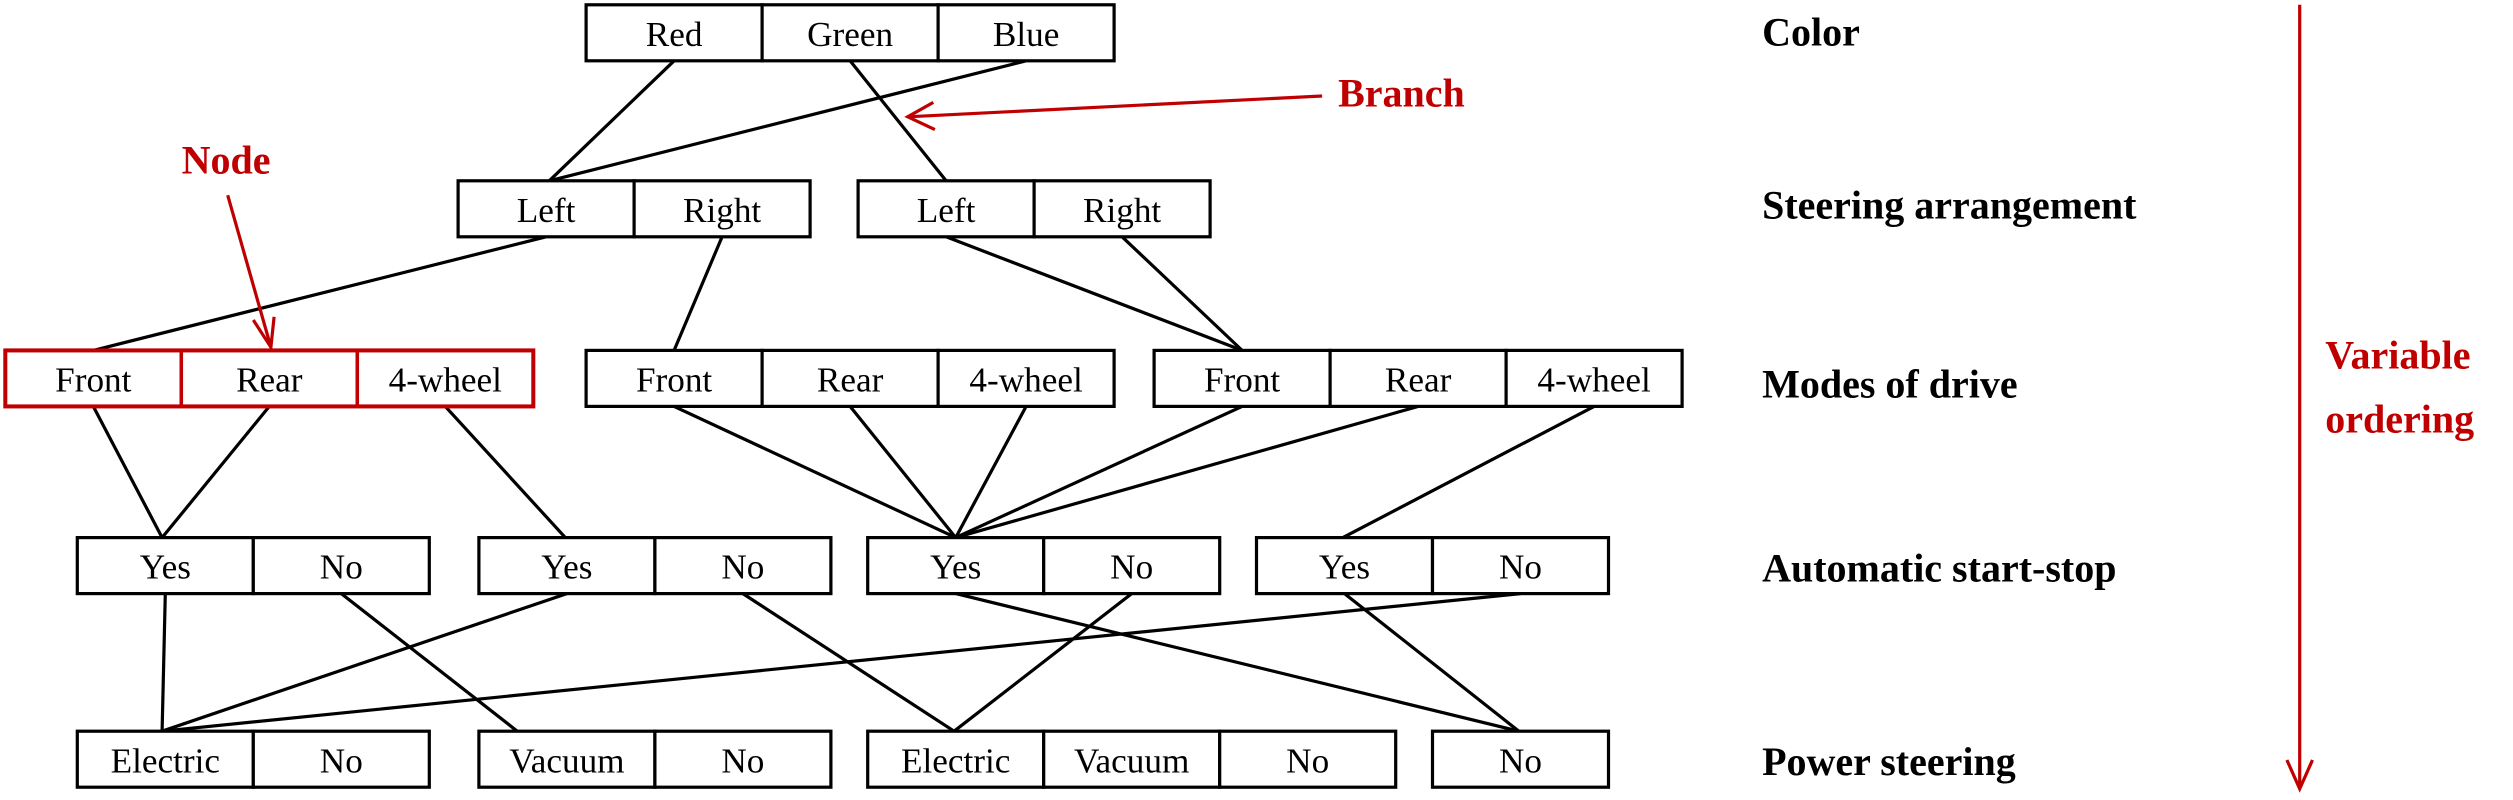  What do you see at coordinates (226, 160) in the screenshot?
I see `node-label: Node` at bounding box center [226, 160].